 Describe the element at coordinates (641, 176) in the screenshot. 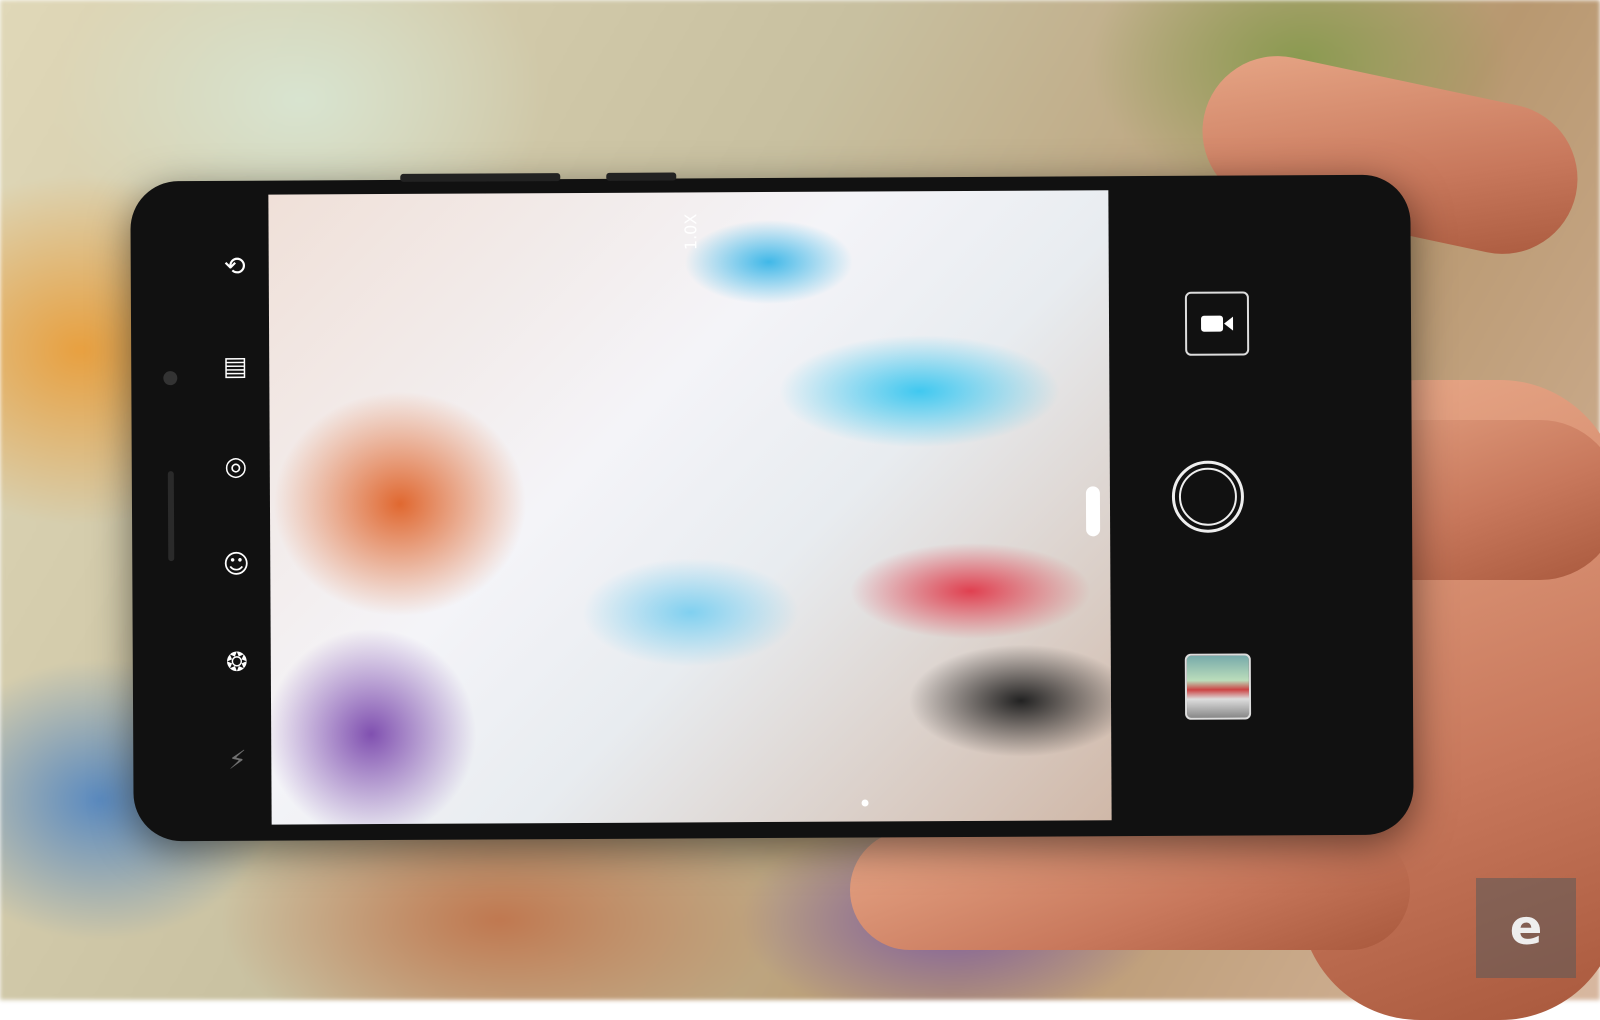

I see `power-button` at that location.